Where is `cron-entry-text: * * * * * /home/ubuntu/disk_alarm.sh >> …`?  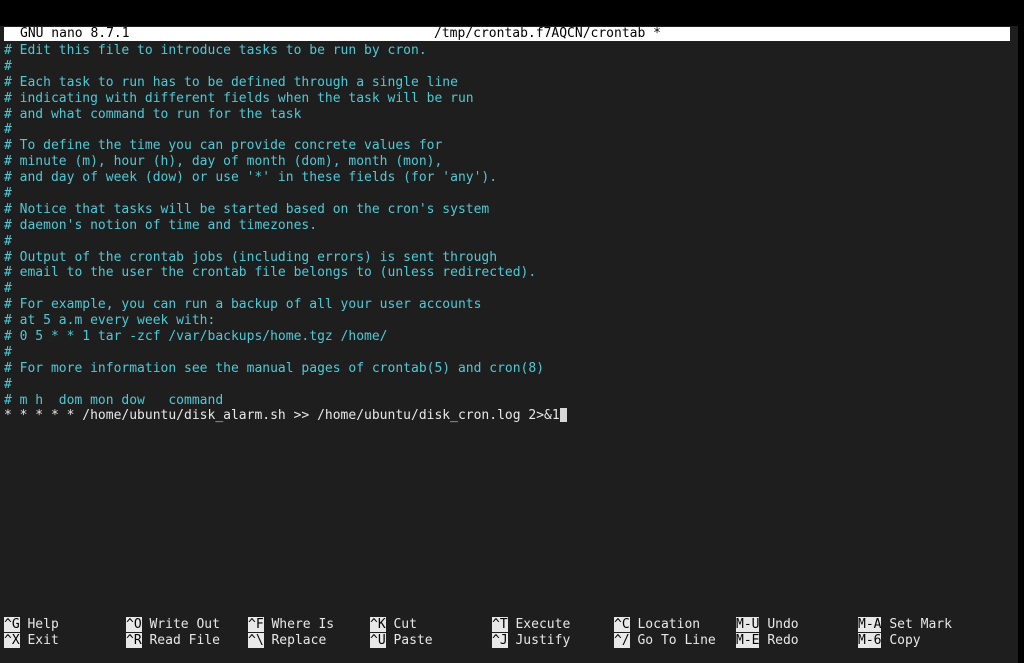 cron-entry-text: * * * * * /home/ubuntu/disk_alarm.sh >> … is located at coordinates (282, 415).